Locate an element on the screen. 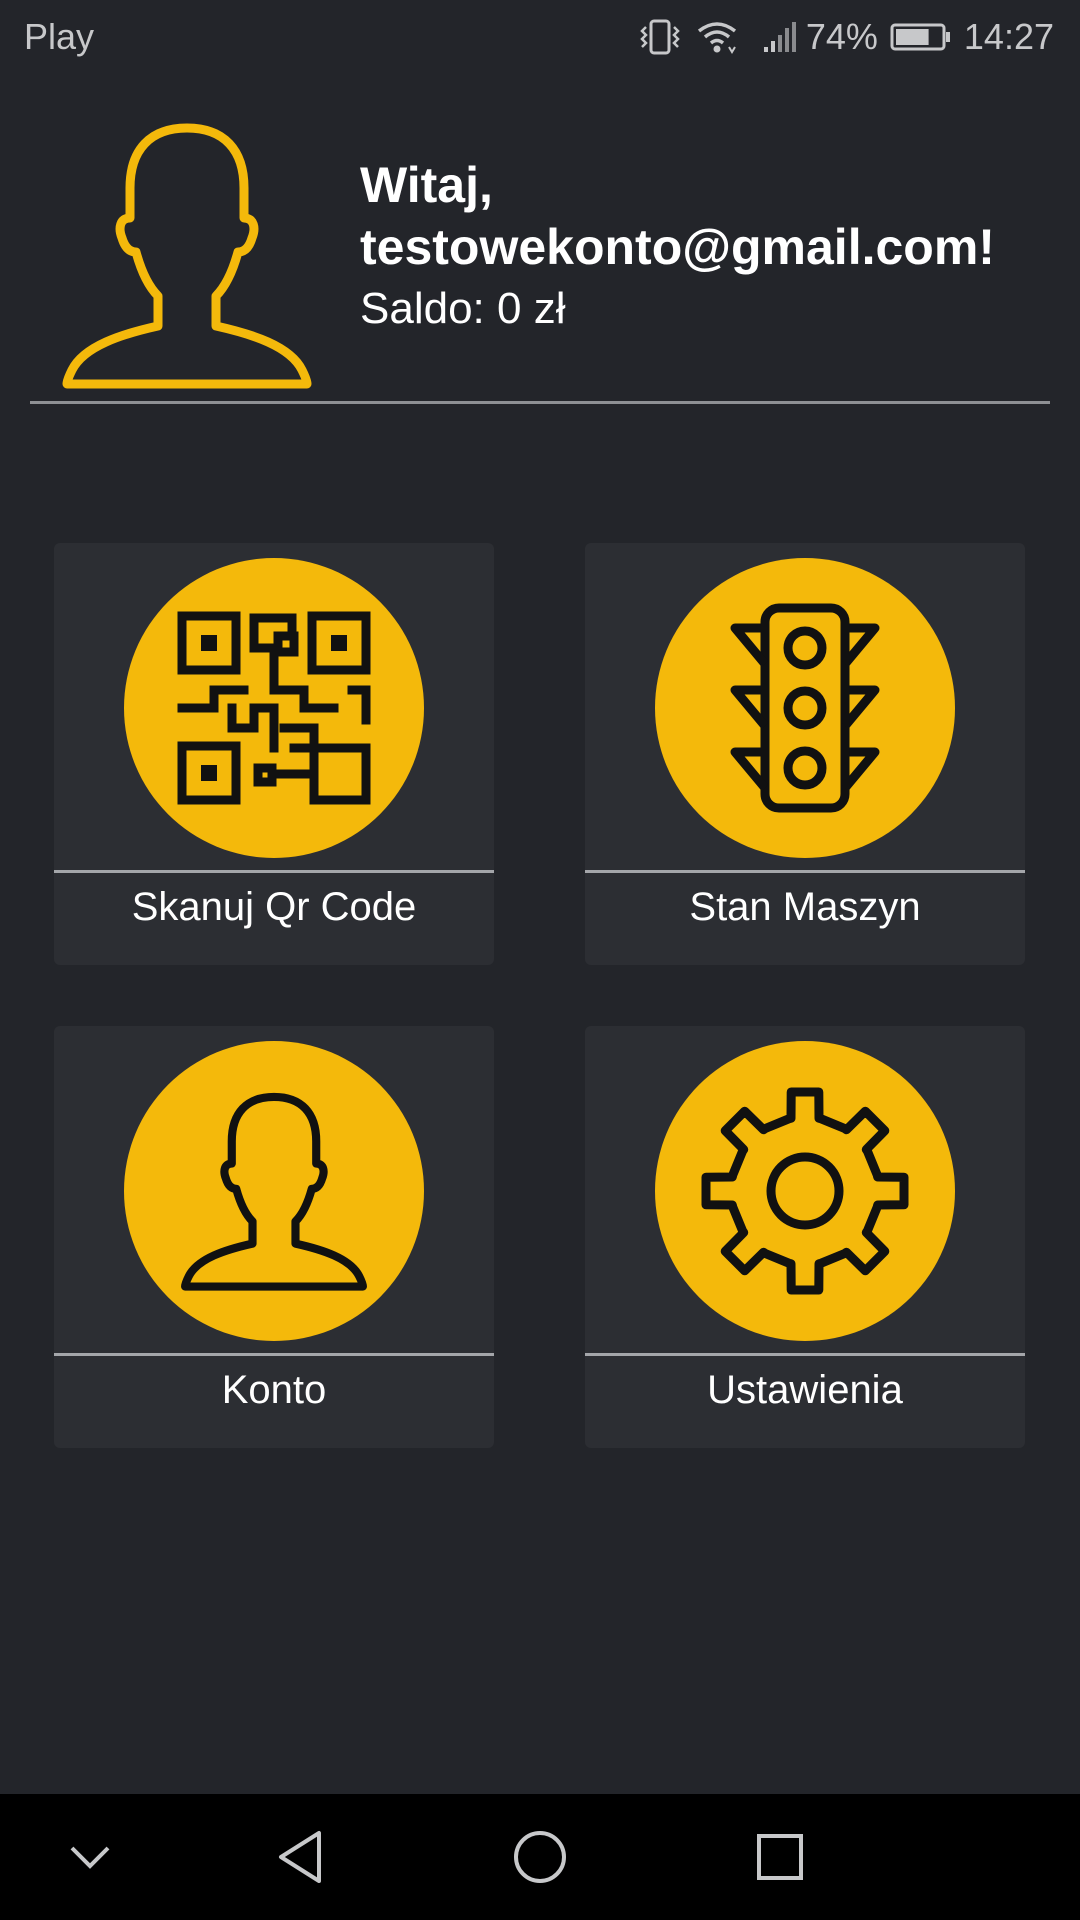 This screenshot has width=1080, height=1920. tile-label: Konto is located at coordinates (274, 1390).